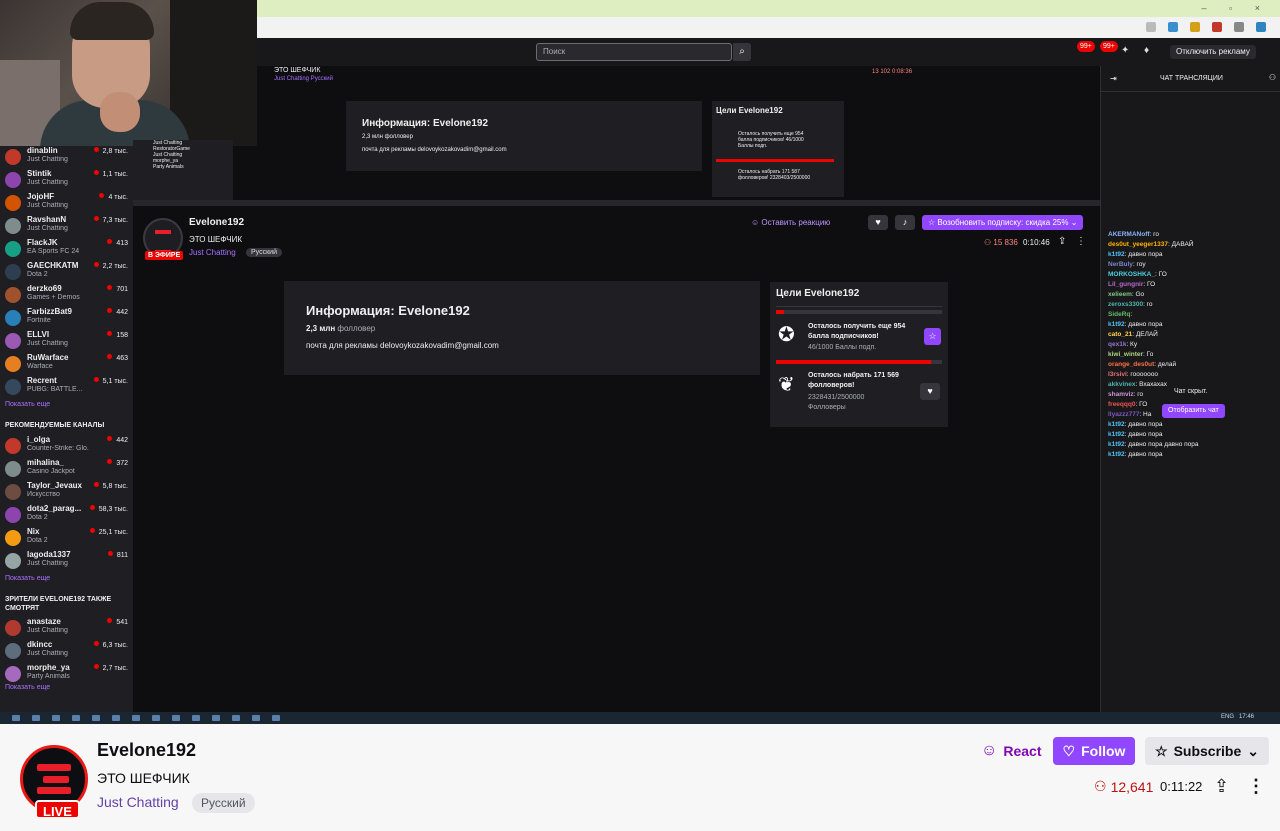  What do you see at coordinates (1142, 374) in the screenshot?
I see `chat-text: : гооооооо` at bounding box center [1142, 374].